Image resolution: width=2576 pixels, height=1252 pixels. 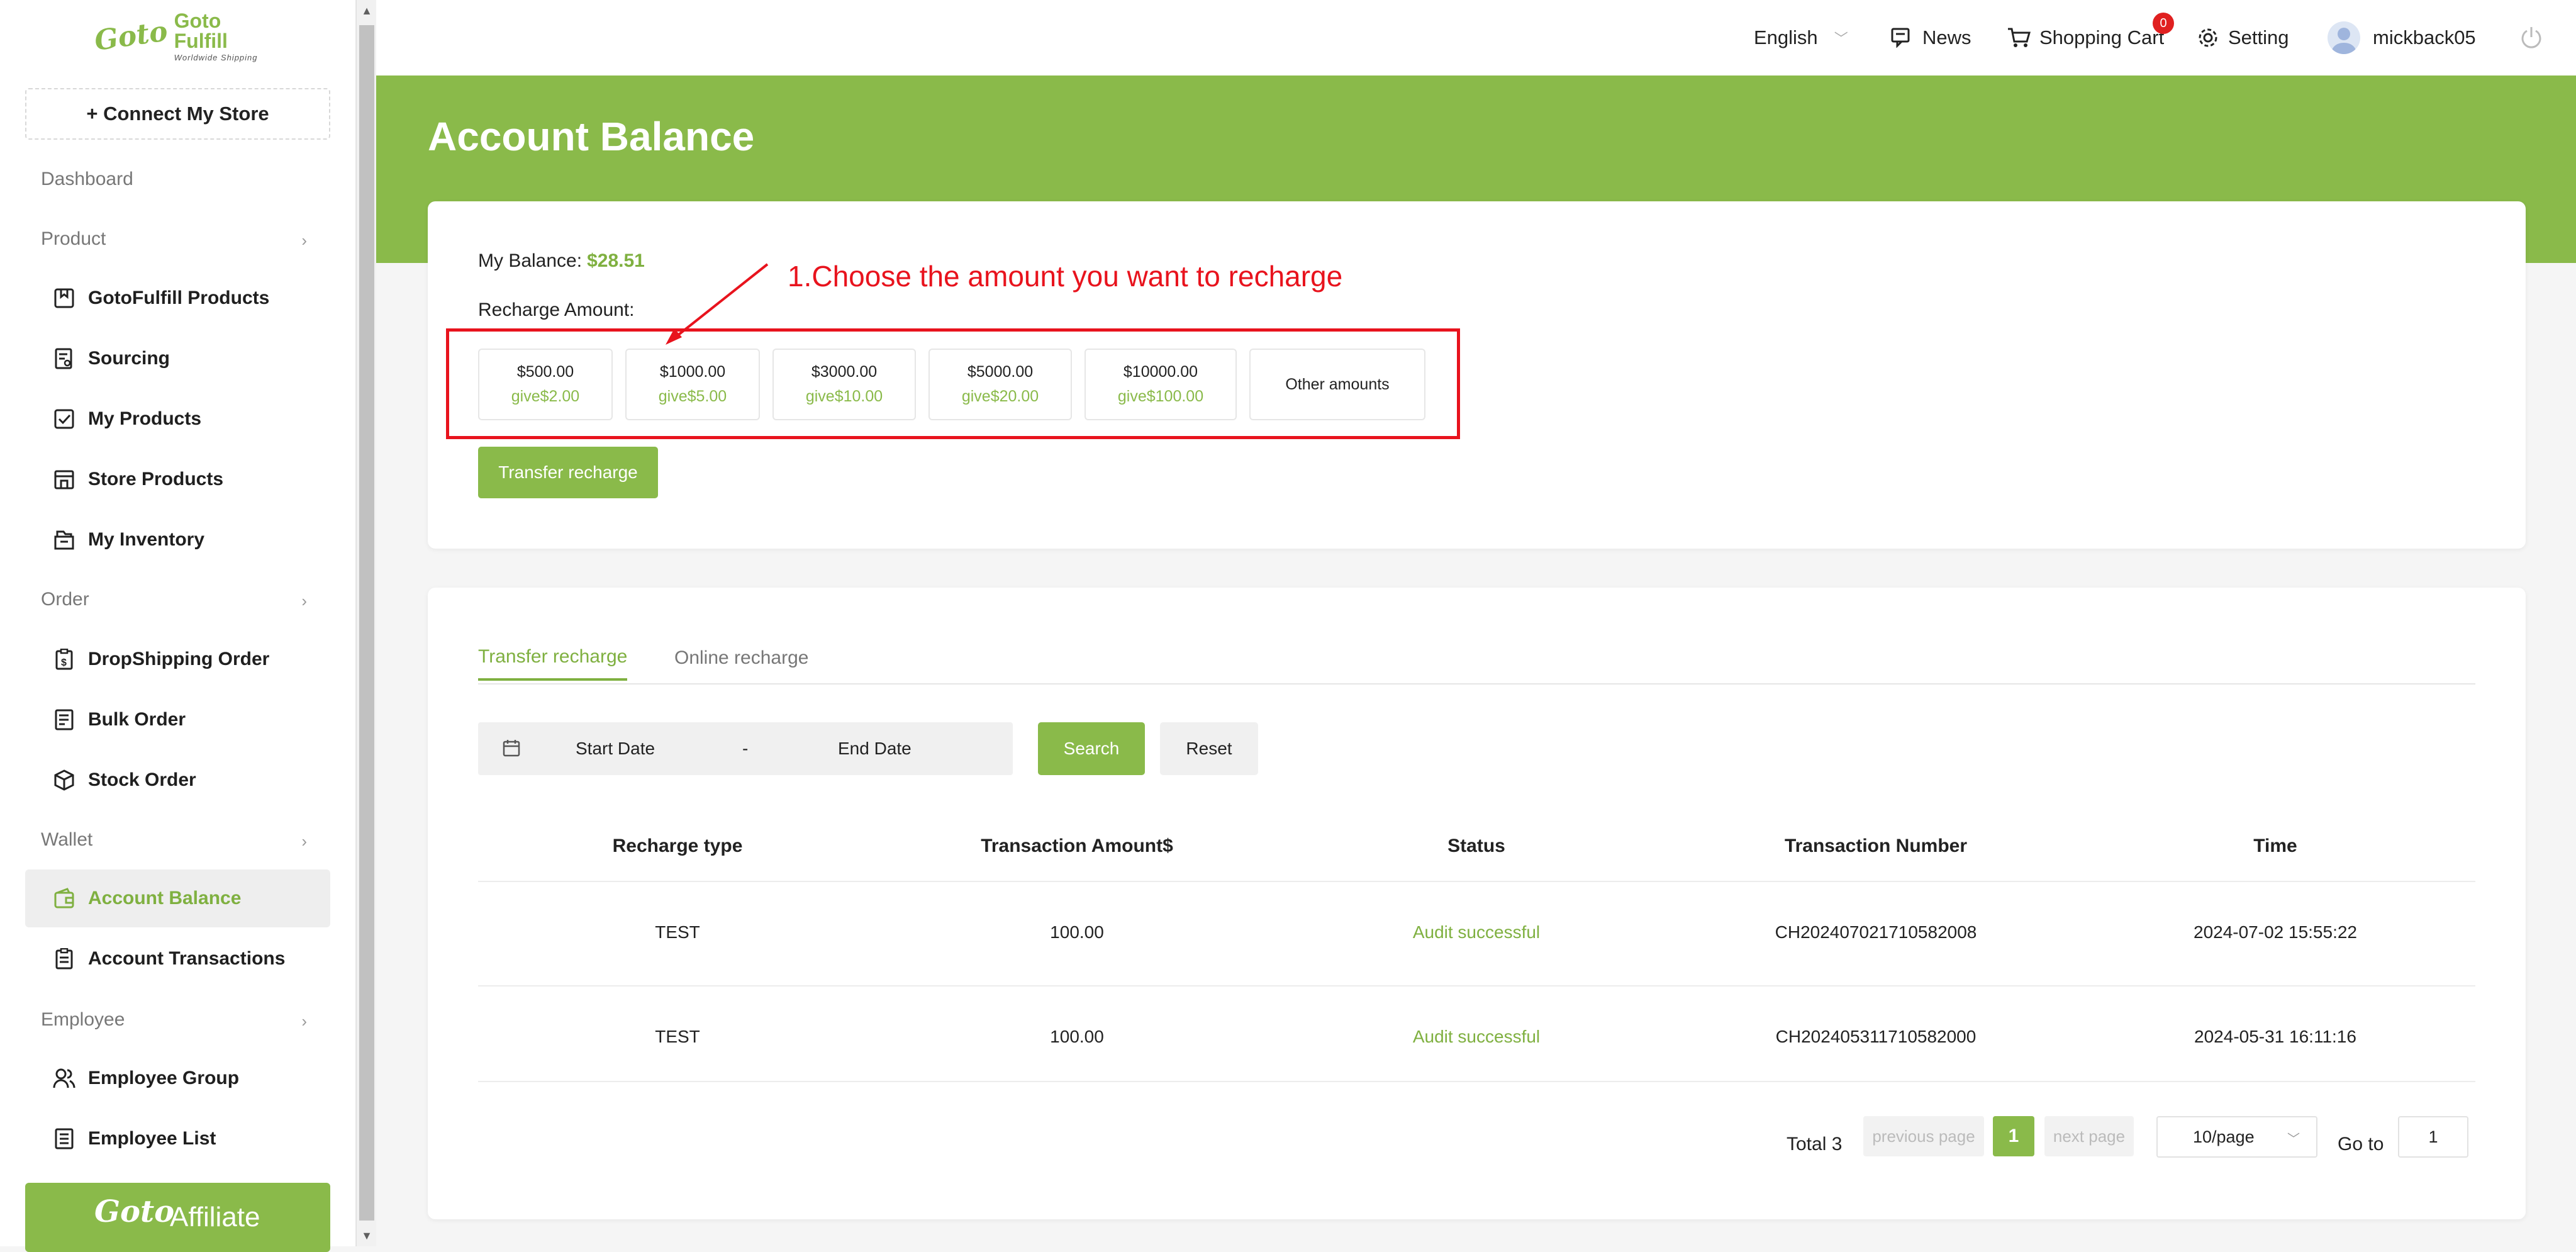 What do you see at coordinates (2258, 37) in the screenshot?
I see `setting-label: Setting` at bounding box center [2258, 37].